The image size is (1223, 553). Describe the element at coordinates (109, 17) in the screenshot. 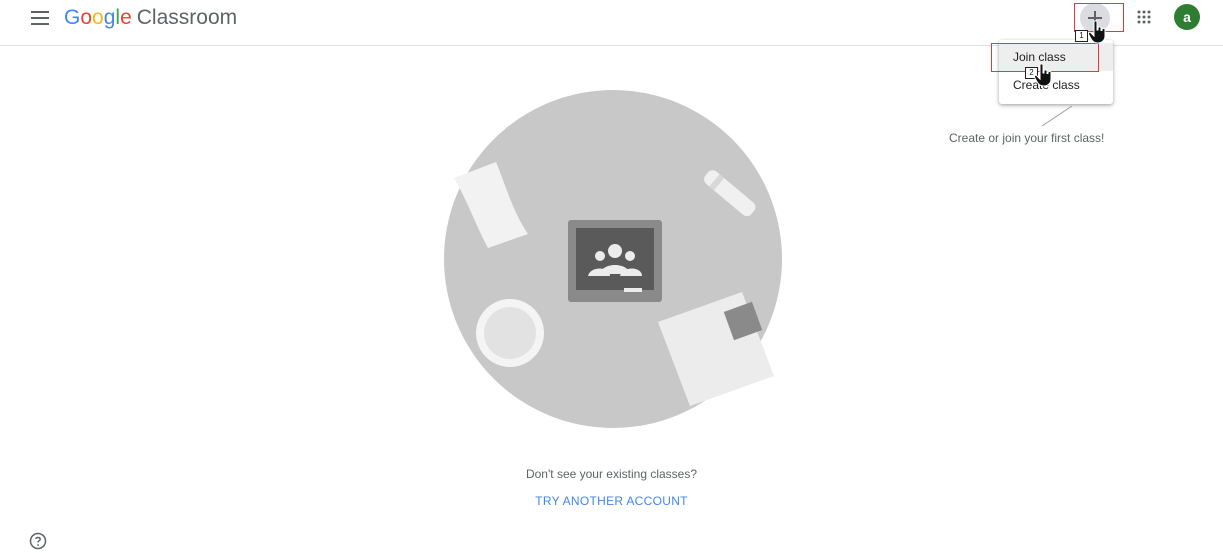

I see `logo-letter: g` at that location.